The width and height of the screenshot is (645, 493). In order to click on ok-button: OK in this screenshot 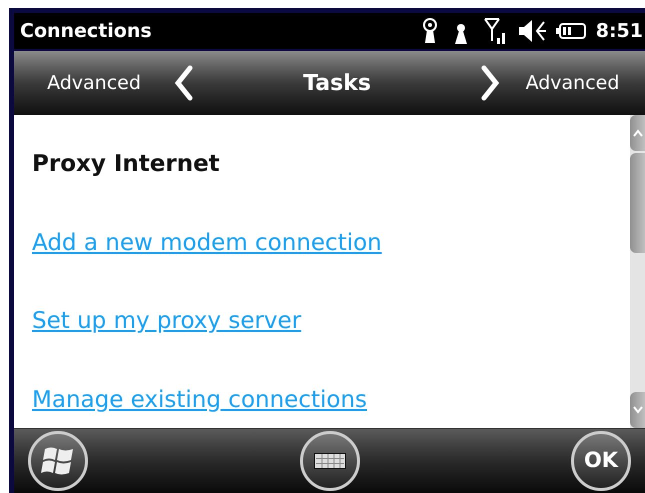, I will do `click(601, 461)`.